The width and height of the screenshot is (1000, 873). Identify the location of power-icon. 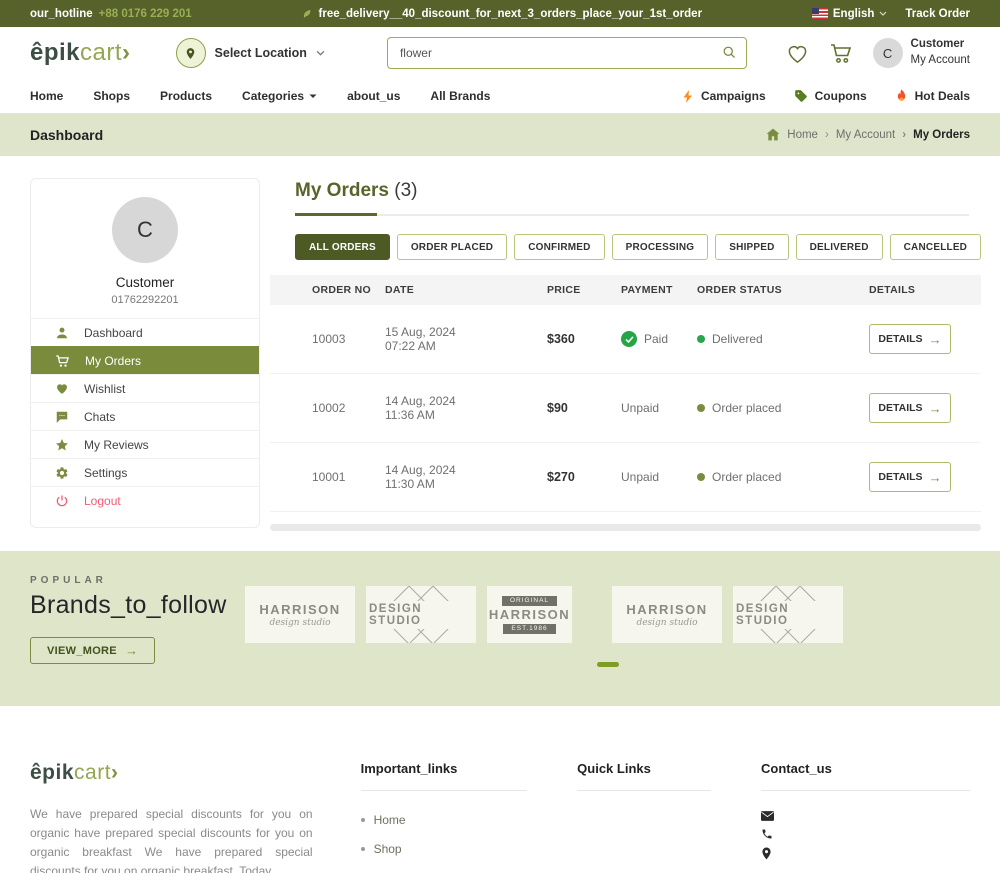
(62, 500).